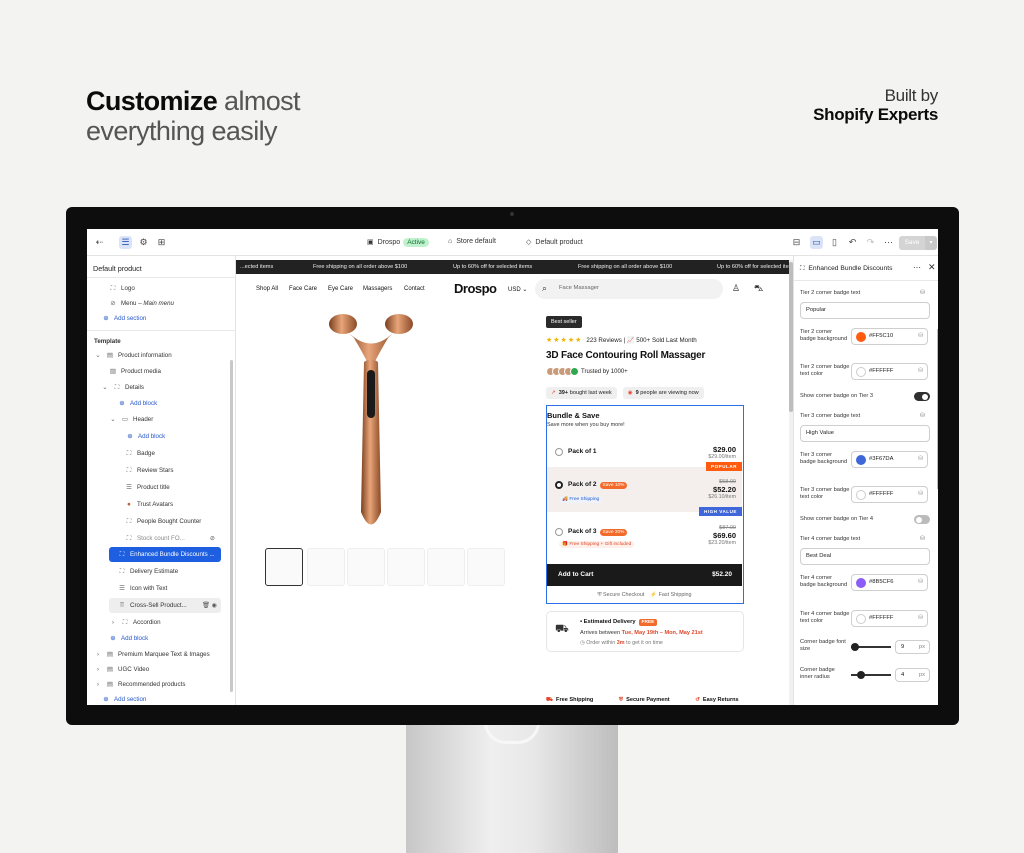 The image size is (1024, 853). Describe the element at coordinates (597, 544) in the screenshot. I see `gift-note: 🎁 Free Shipping + Gift included` at that location.